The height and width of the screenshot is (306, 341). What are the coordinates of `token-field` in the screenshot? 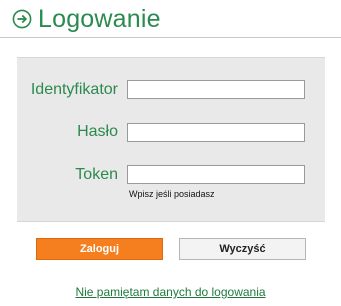 It's located at (216, 174).